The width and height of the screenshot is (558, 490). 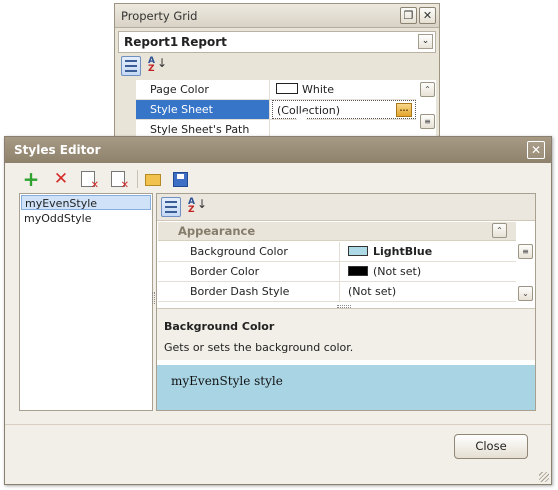 I want to click on property-grid-title: Property Grid, so click(x=159, y=16).